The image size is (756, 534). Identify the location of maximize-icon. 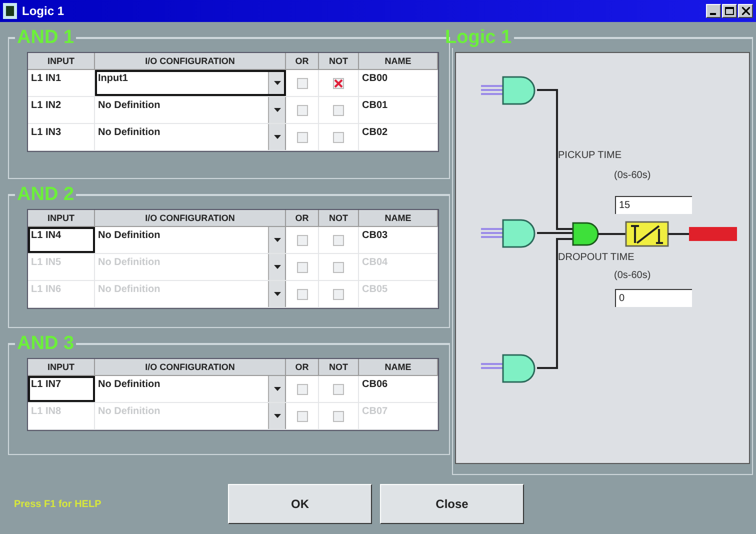
(729, 11).